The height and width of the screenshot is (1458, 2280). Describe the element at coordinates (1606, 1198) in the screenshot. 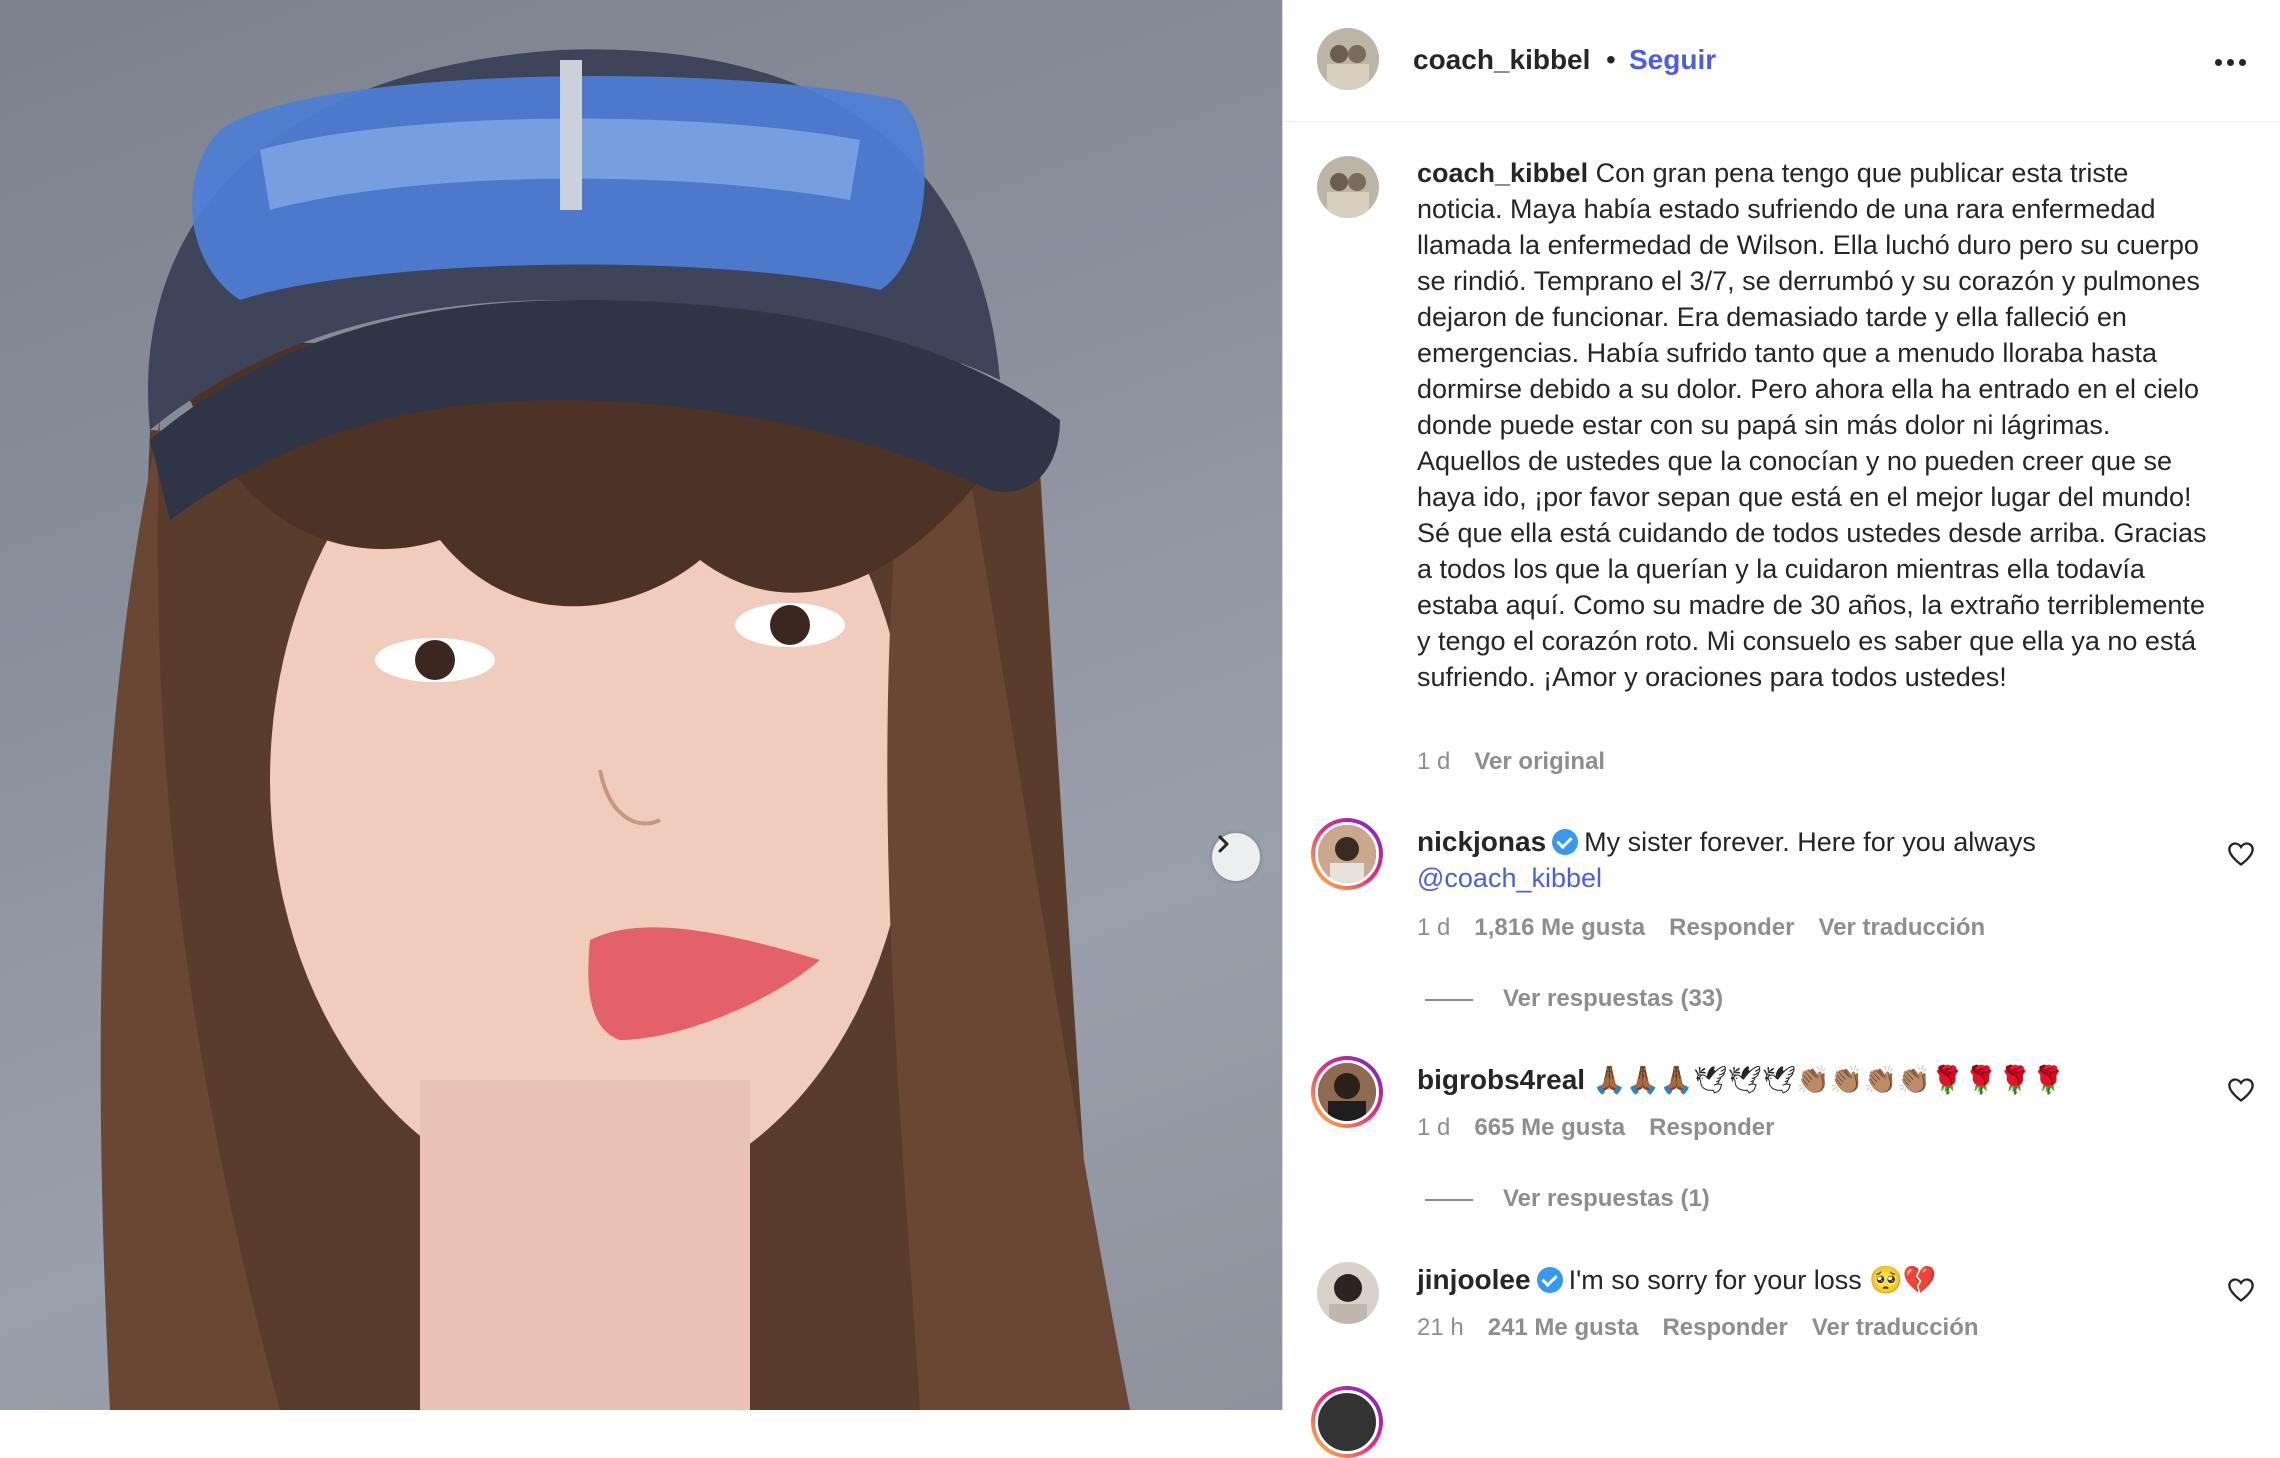

I see `view-replies-label: Ver respuestas (1)` at that location.